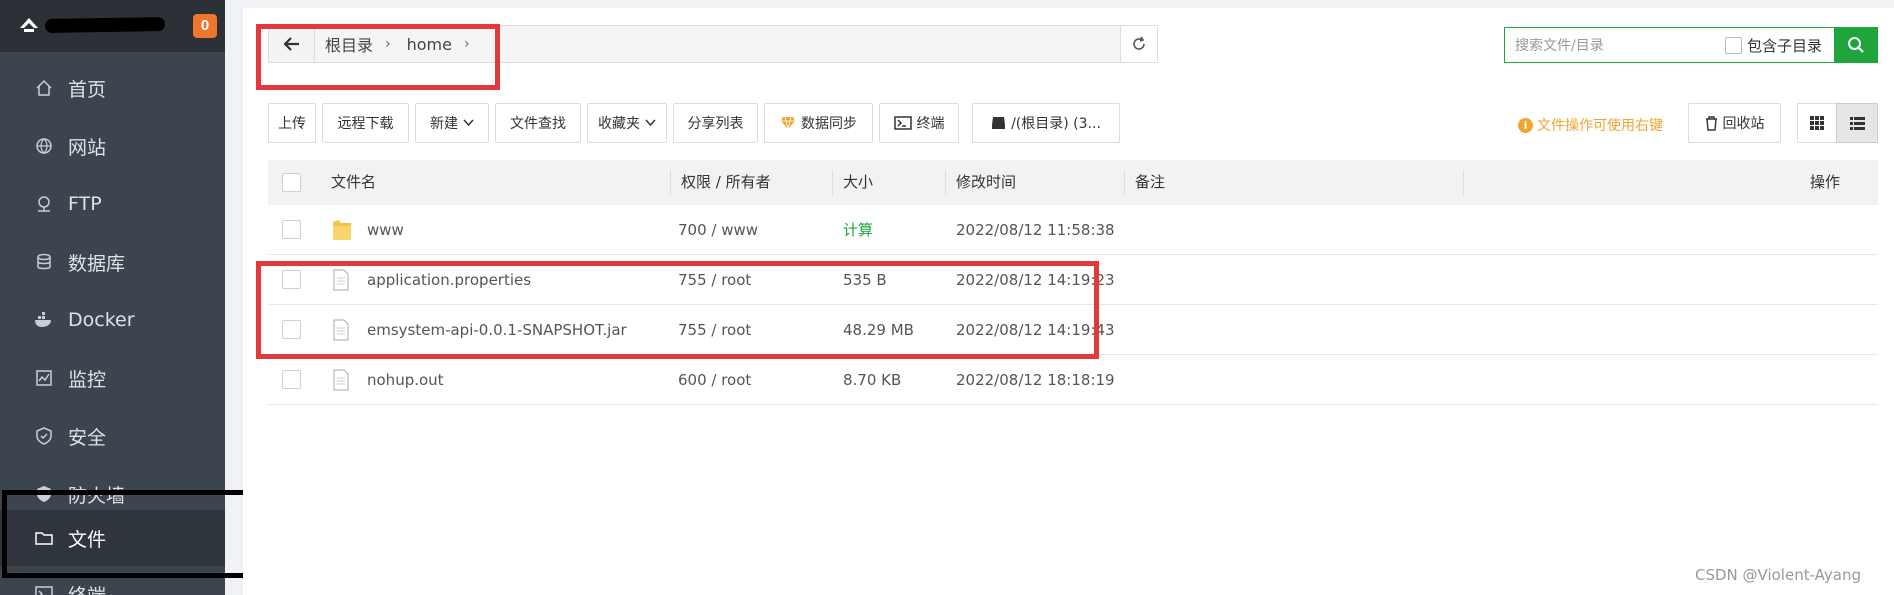  What do you see at coordinates (44, 436) in the screenshot?
I see `shield-icon` at bounding box center [44, 436].